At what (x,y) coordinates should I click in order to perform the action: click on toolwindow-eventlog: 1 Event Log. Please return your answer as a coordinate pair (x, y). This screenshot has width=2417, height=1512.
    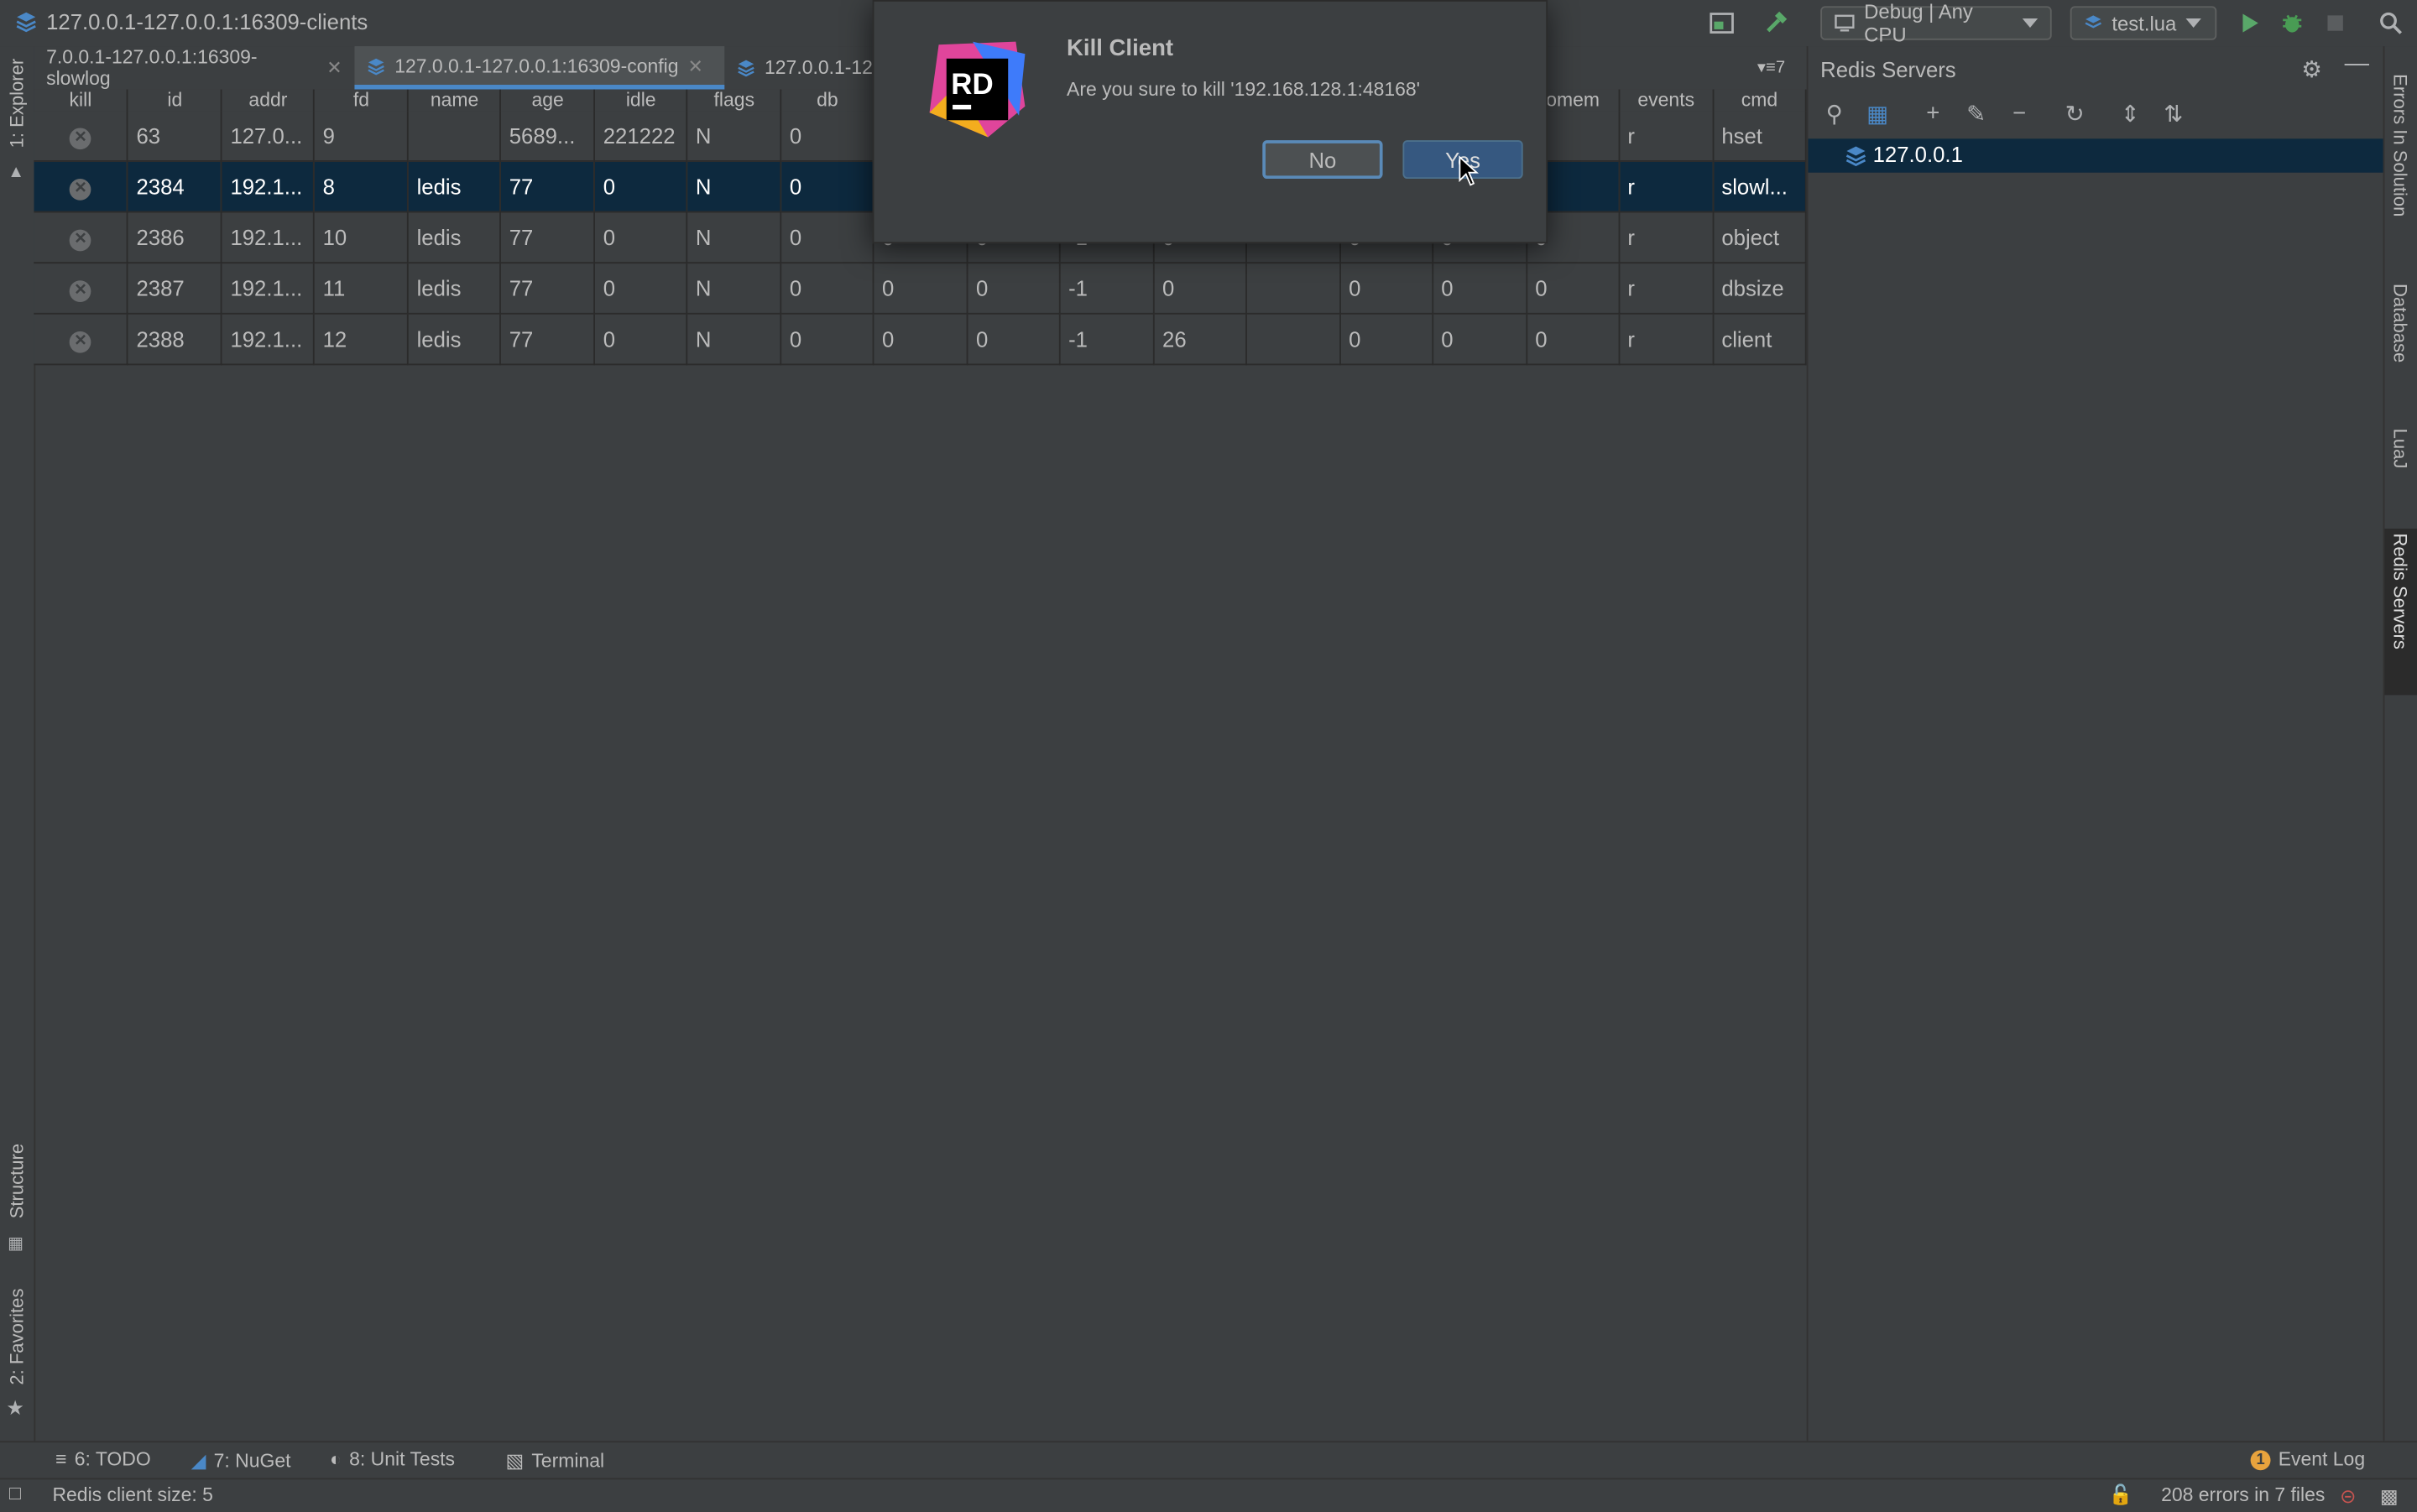
    Looking at the image, I should click on (2307, 1460).